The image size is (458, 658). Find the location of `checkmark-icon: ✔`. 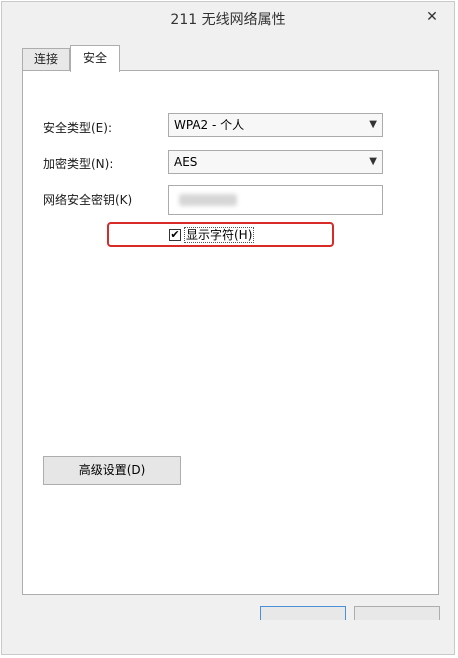

checkmark-icon: ✔ is located at coordinates (175, 234).